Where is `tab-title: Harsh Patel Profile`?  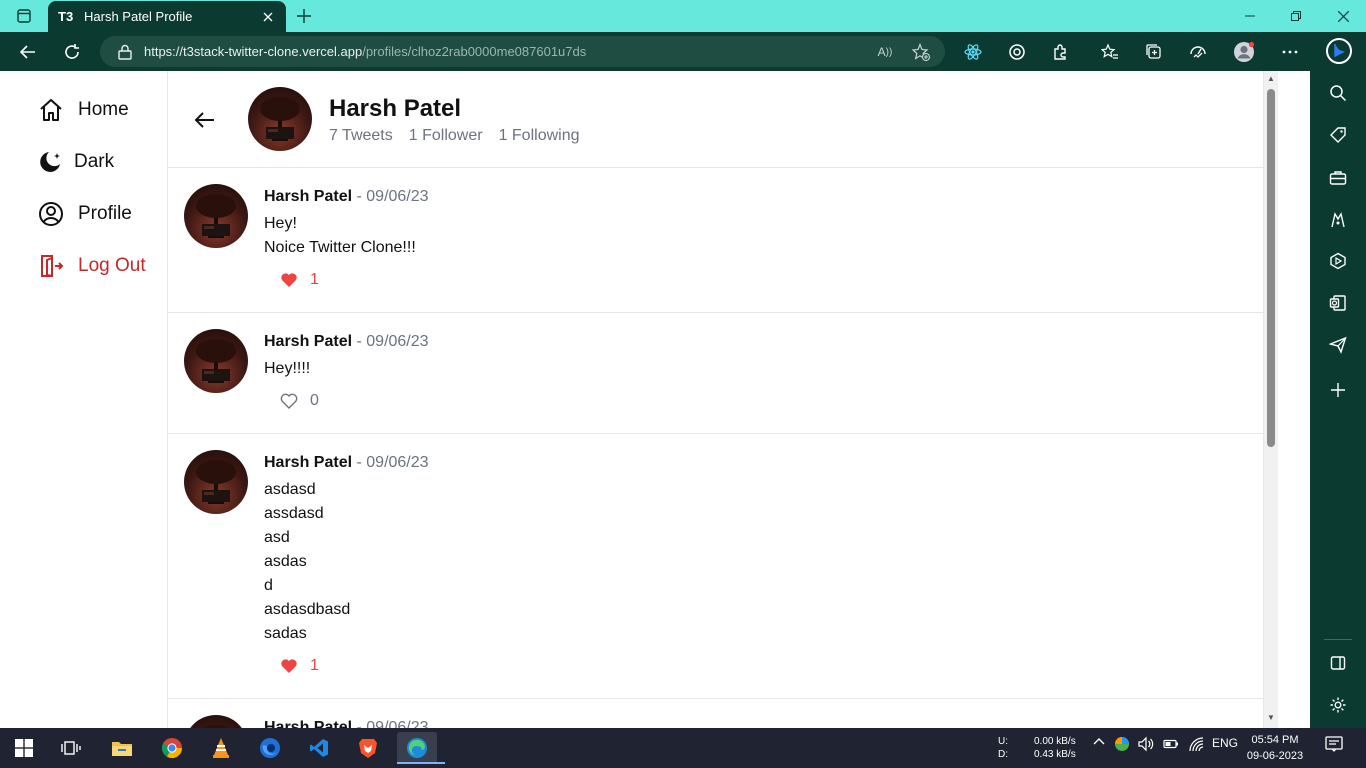 tab-title: Harsh Patel Profile is located at coordinates (138, 16).